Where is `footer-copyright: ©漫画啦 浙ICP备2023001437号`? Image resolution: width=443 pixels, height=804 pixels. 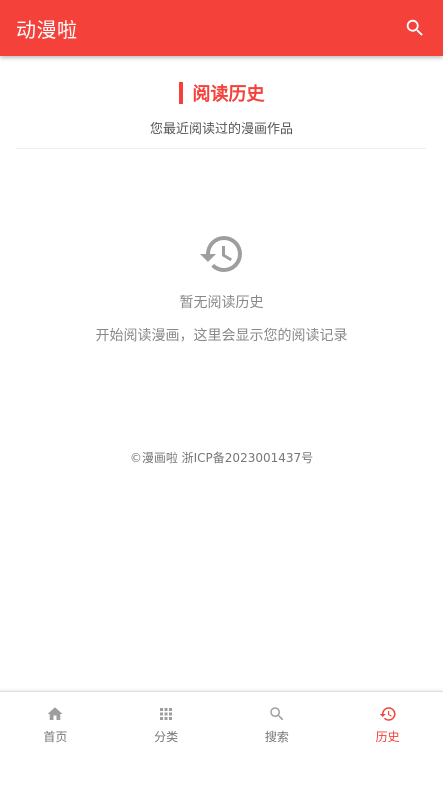 footer-copyright: ©漫画啦 浙ICP备2023001437号 is located at coordinates (221, 458).